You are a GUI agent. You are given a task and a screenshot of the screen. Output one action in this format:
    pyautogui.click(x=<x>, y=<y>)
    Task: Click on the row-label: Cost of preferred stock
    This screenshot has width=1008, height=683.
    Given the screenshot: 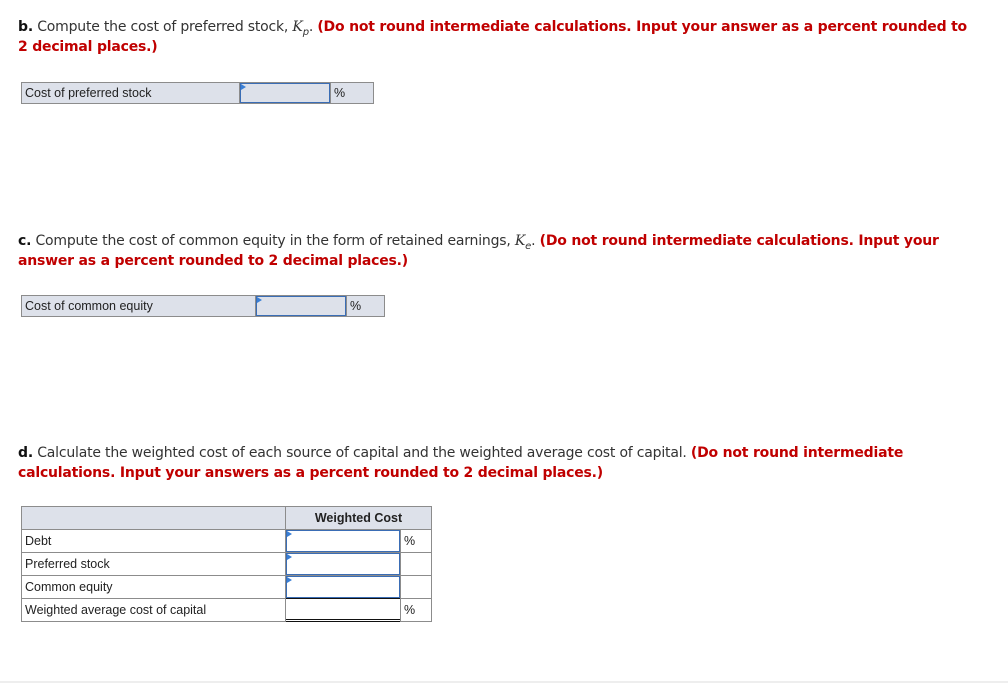 What is the action you would take?
    pyautogui.click(x=130, y=93)
    